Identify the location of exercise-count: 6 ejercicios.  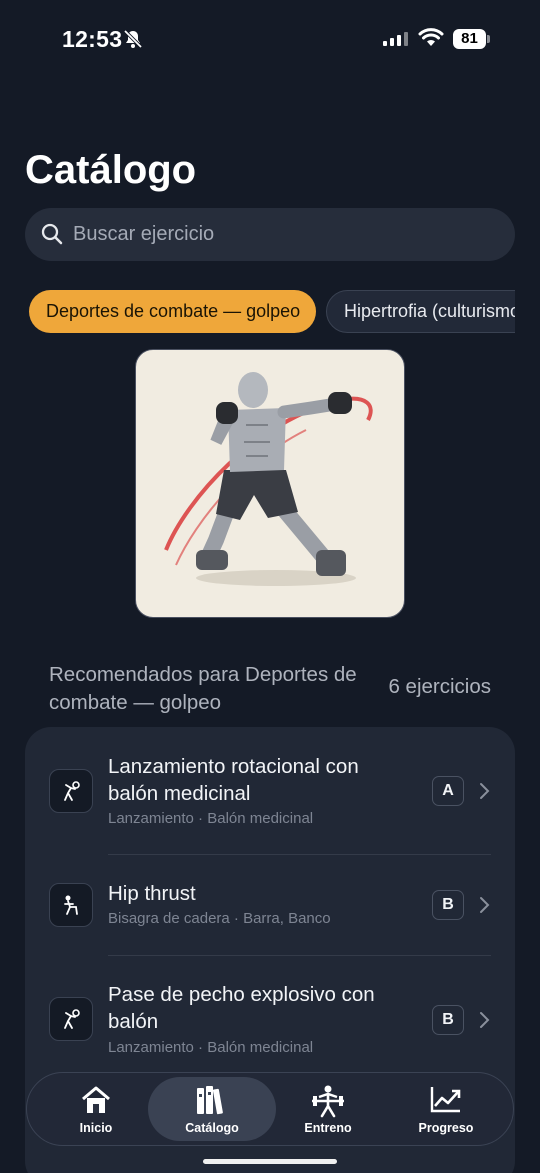
(439, 686).